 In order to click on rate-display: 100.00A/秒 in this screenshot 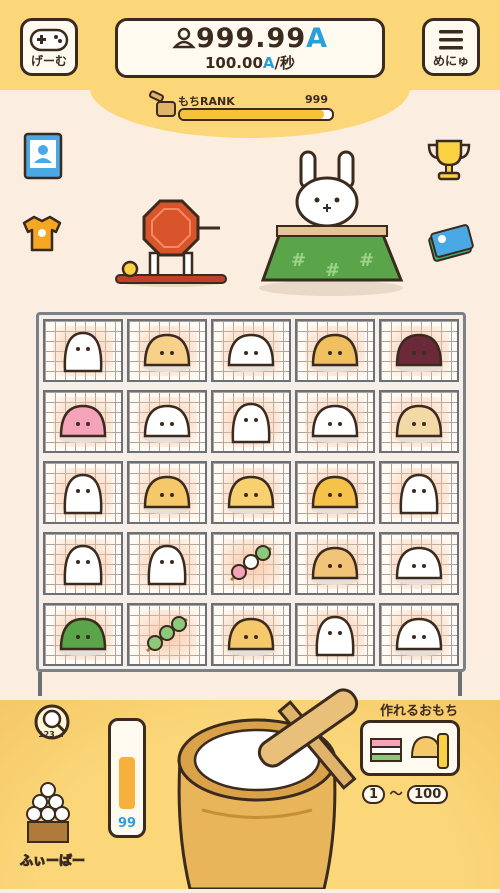, I will do `click(250, 62)`.